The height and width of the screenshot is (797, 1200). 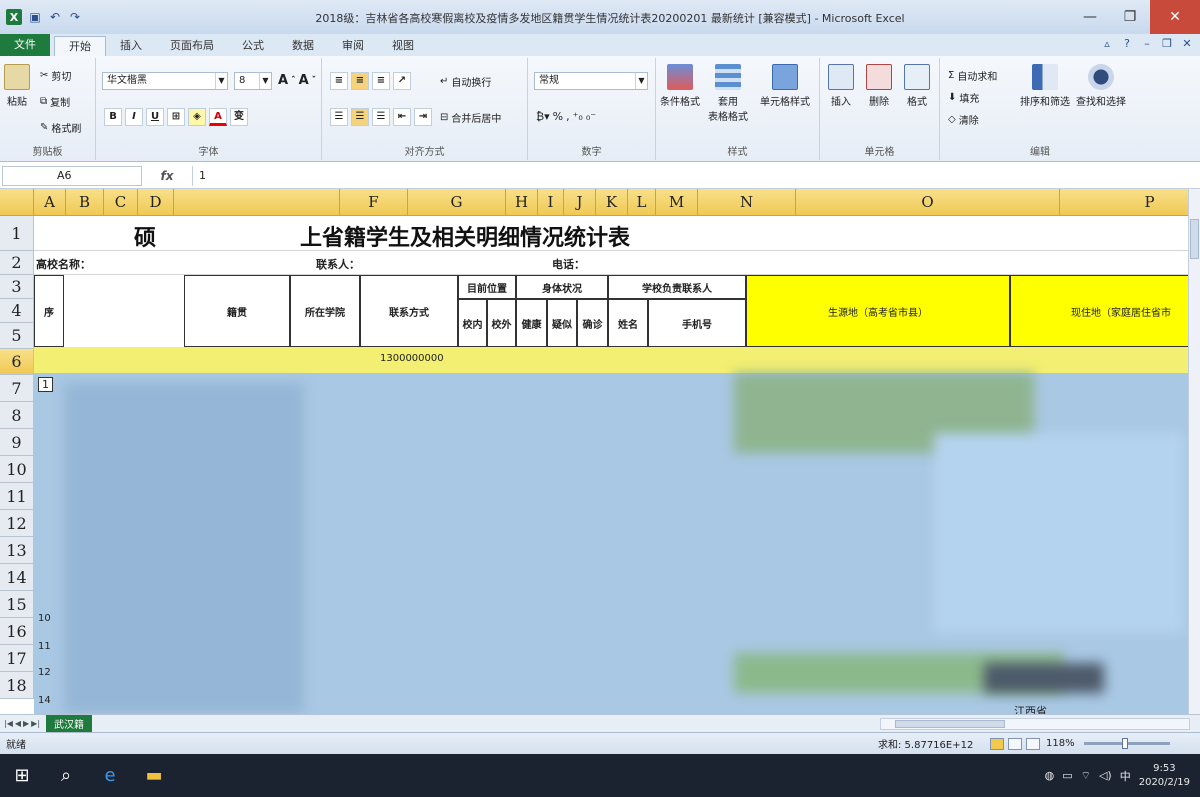 What do you see at coordinates (17, 496) in the screenshot?
I see `row-header: 11` at bounding box center [17, 496].